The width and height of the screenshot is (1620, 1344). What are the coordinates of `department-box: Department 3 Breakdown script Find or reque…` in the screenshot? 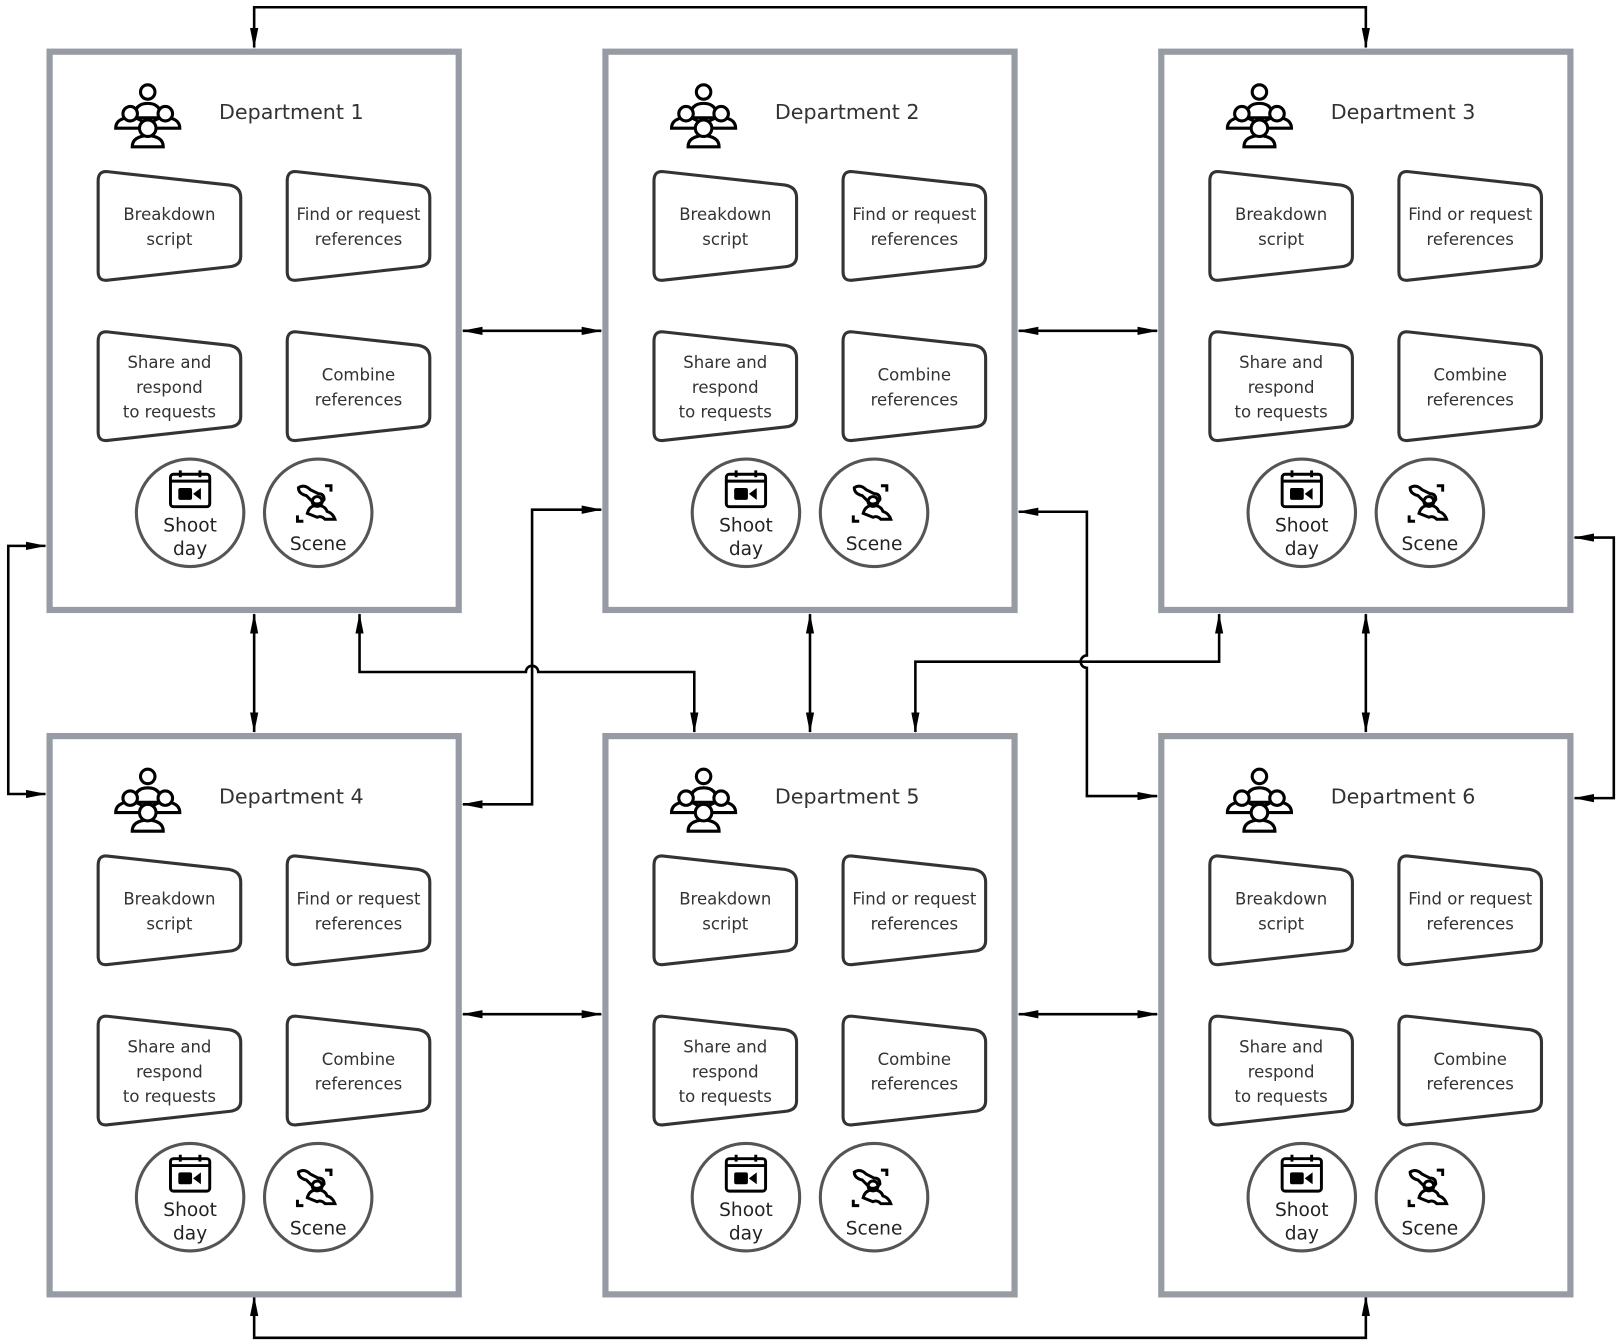 It's located at (1366, 331).